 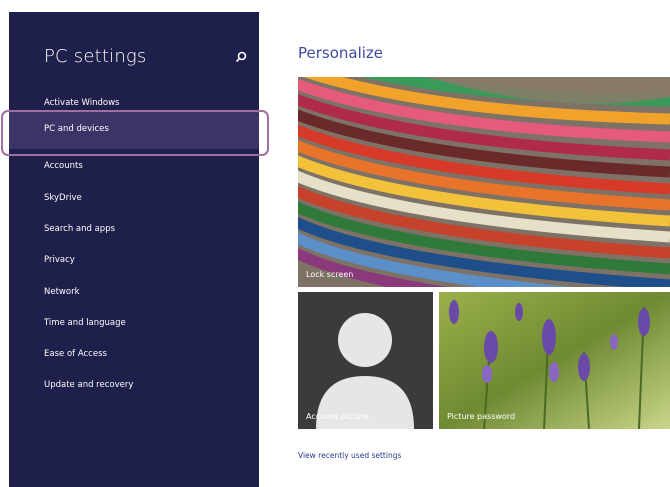 What do you see at coordinates (135, 133) in the screenshot?
I see `selection-highlight` at bounding box center [135, 133].